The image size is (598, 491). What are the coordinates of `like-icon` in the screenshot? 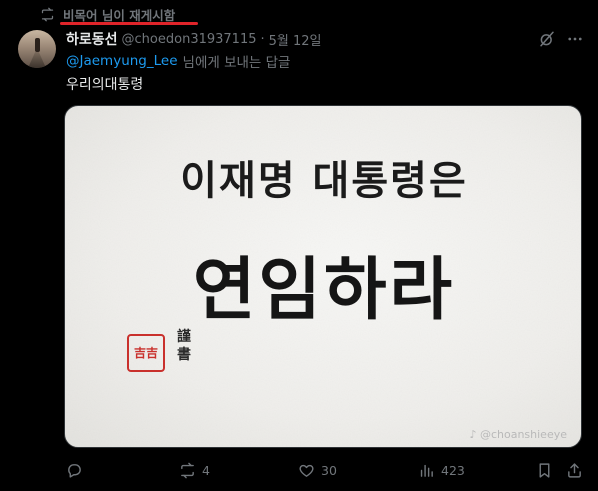 It's located at (306, 470).